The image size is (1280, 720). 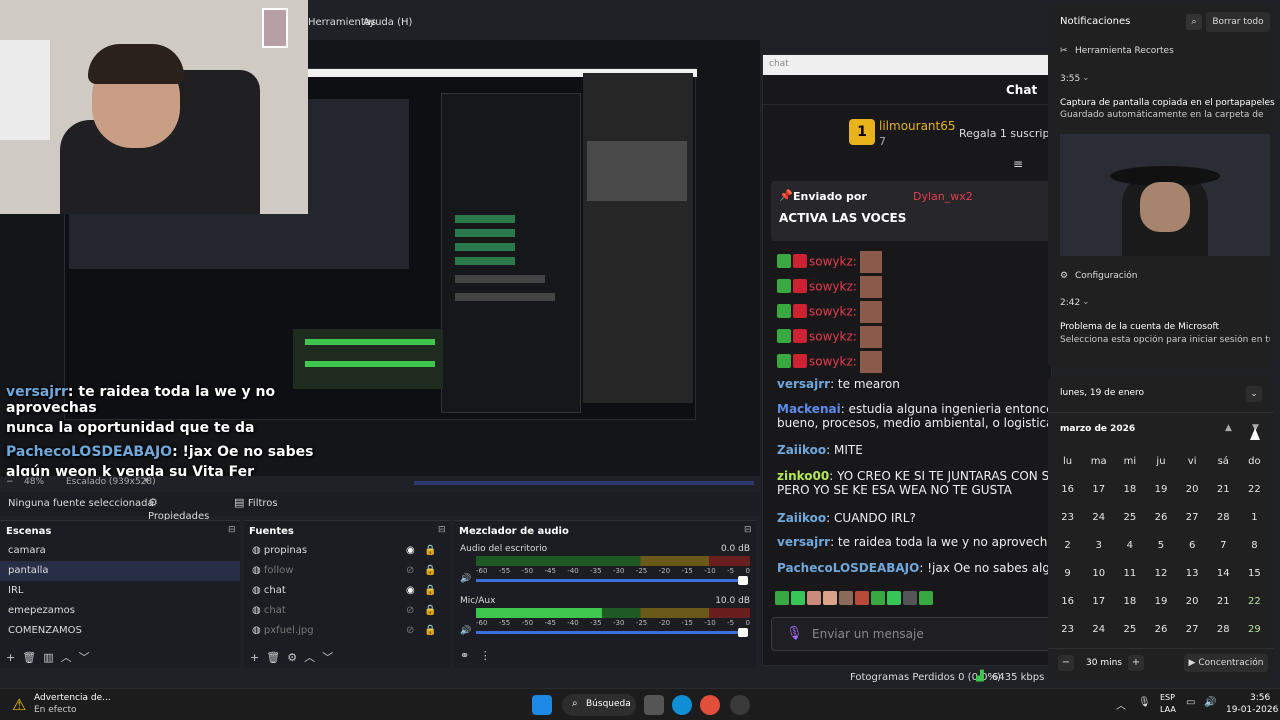 What do you see at coordinates (1098, 546) in the screenshot?
I see `calendar-day: 3` at bounding box center [1098, 546].